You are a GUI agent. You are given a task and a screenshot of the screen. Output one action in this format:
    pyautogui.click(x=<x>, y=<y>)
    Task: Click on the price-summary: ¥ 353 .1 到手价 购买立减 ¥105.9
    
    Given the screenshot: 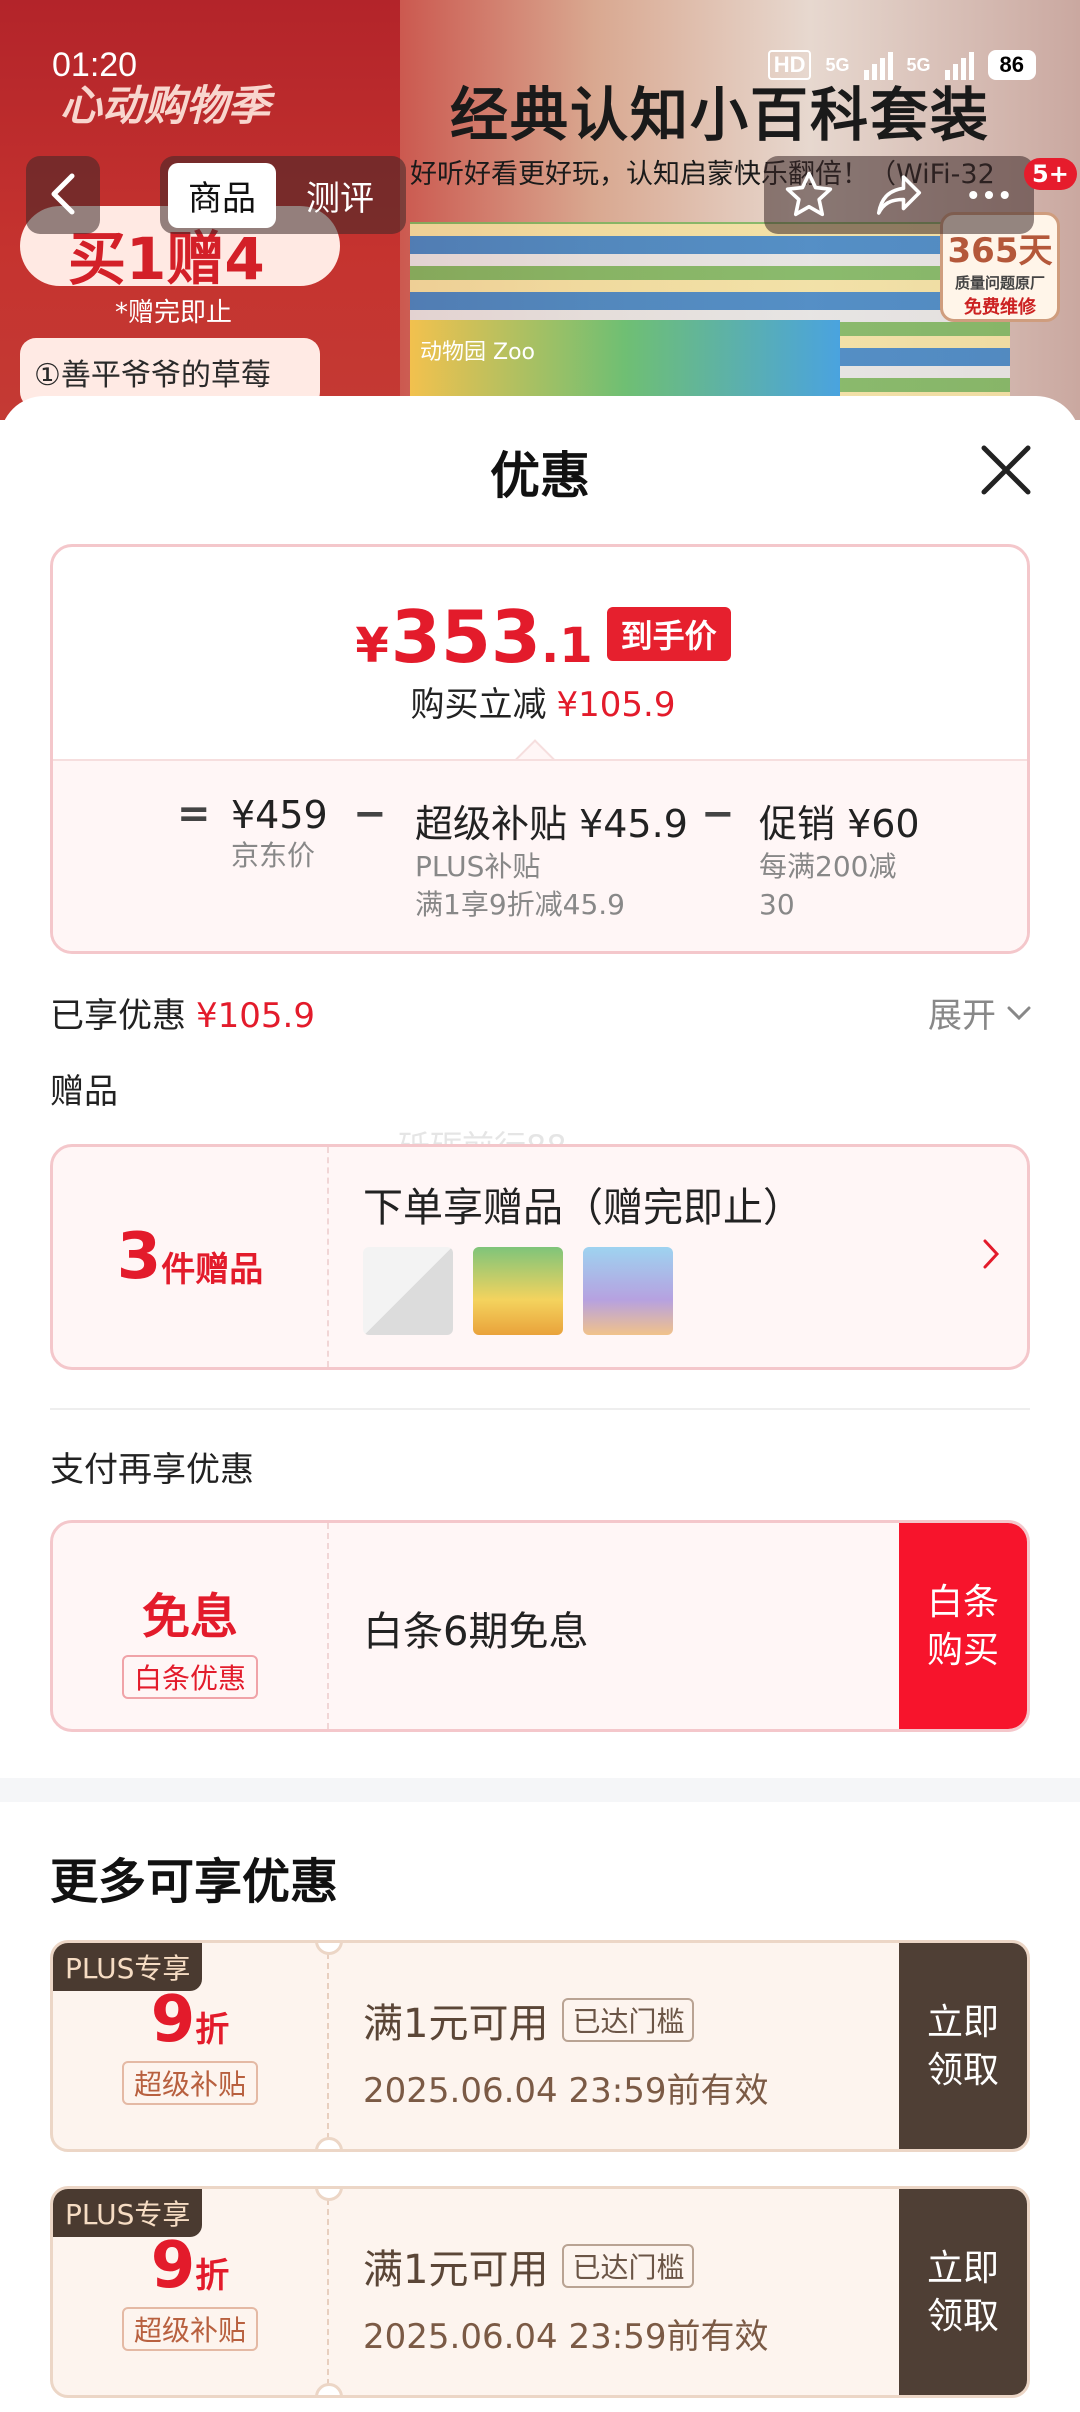 What is the action you would take?
    pyautogui.click(x=540, y=653)
    